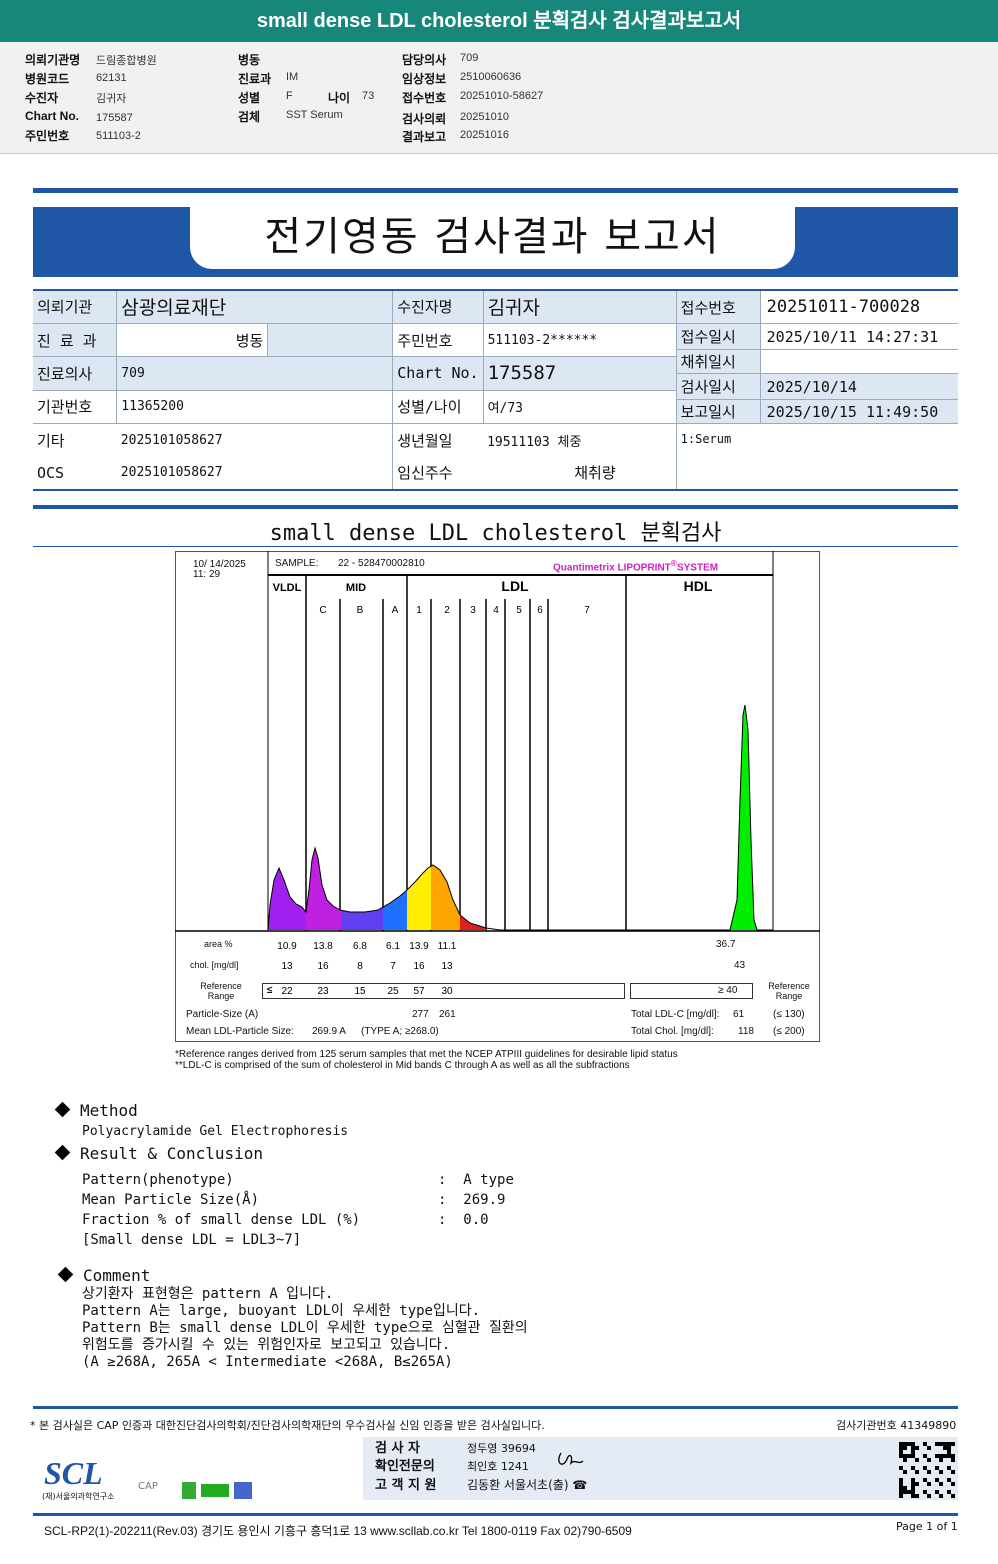 This screenshot has width=998, height=1564. Describe the element at coordinates (515, 586) in the screenshot. I see `group-label-ldl: LDL` at that location.